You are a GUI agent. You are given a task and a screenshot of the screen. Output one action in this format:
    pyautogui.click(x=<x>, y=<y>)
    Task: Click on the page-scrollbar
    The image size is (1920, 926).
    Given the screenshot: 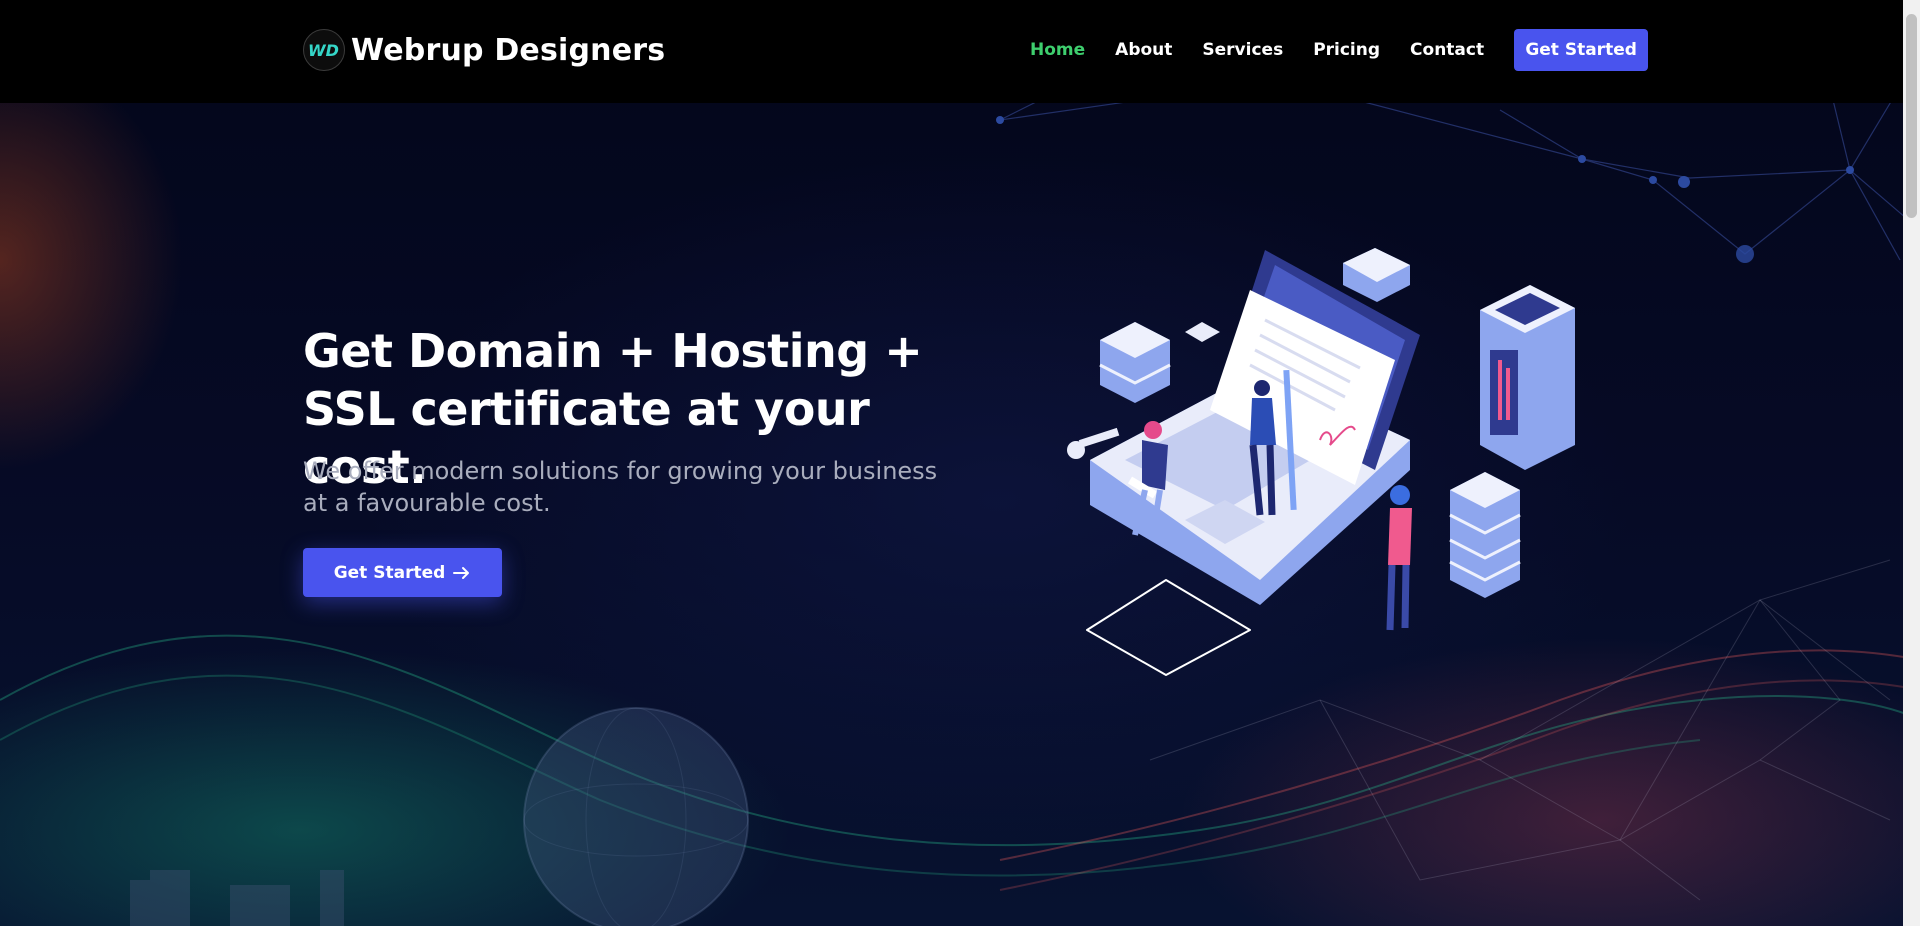 What is the action you would take?
    pyautogui.click(x=1911, y=463)
    